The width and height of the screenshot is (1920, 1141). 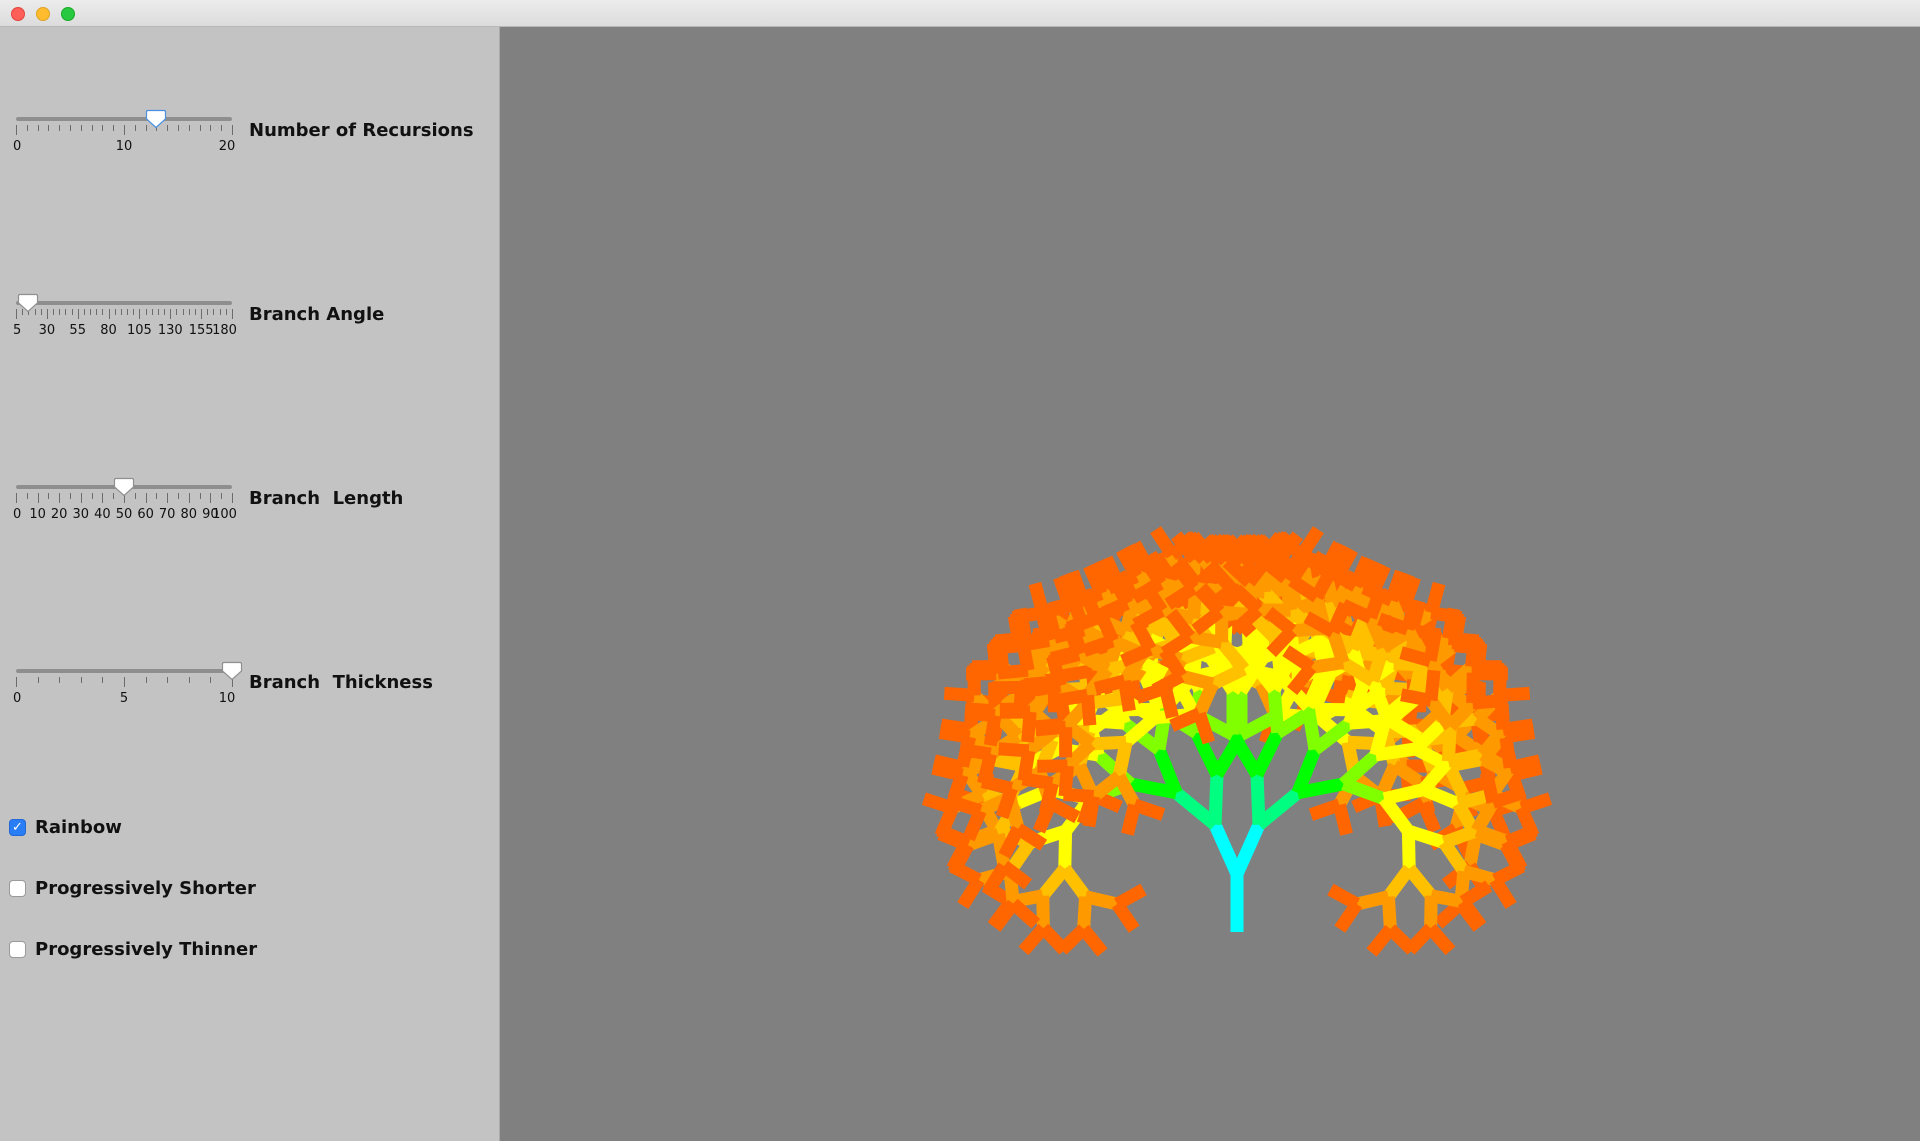 I want to click on rainbow-checkbox: ✓, so click(x=17, y=827).